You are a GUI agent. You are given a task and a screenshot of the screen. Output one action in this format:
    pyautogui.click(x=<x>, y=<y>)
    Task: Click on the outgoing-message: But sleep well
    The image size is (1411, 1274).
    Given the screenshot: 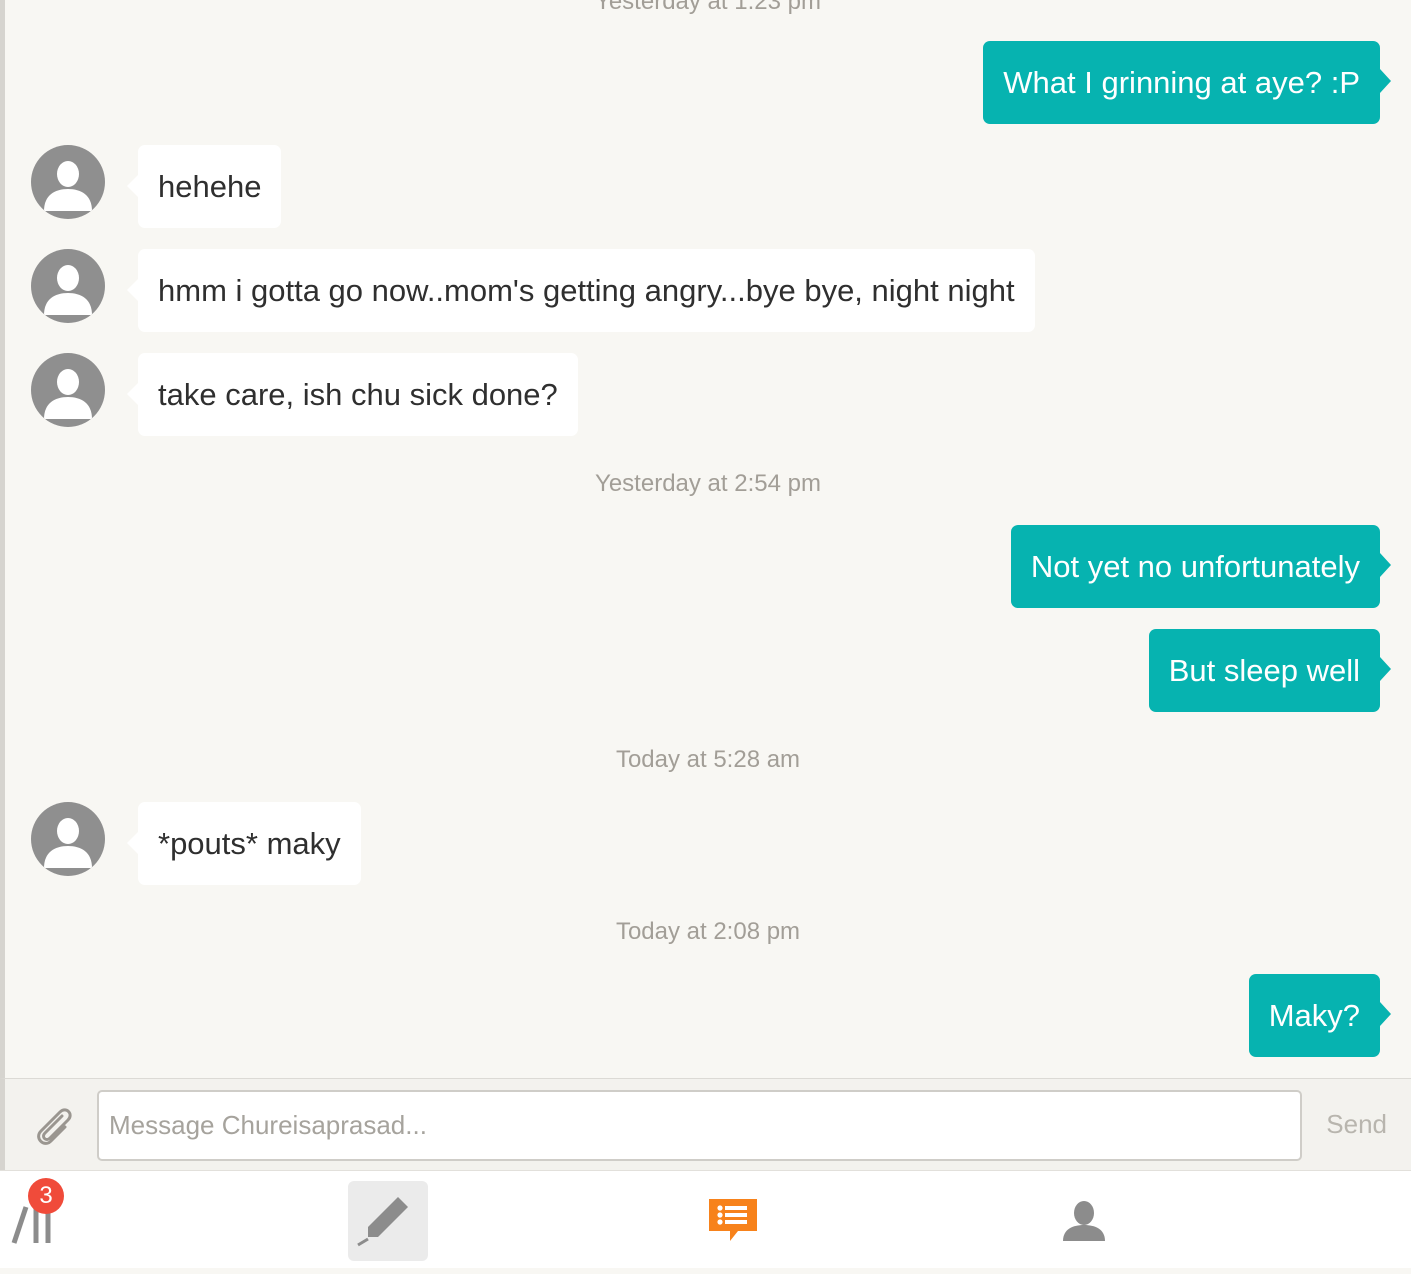 What is the action you would take?
    pyautogui.click(x=1270, y=670)
    